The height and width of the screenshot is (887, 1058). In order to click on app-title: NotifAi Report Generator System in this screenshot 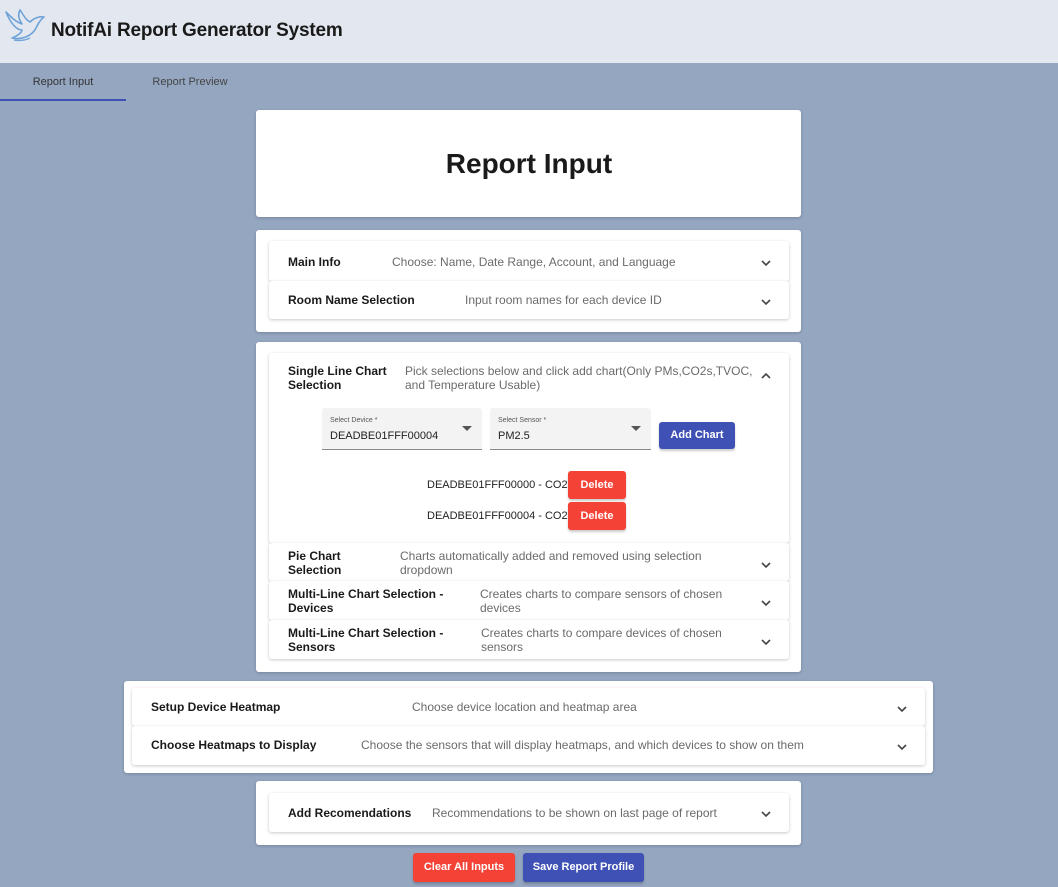, I will do `click(197, 30)`.